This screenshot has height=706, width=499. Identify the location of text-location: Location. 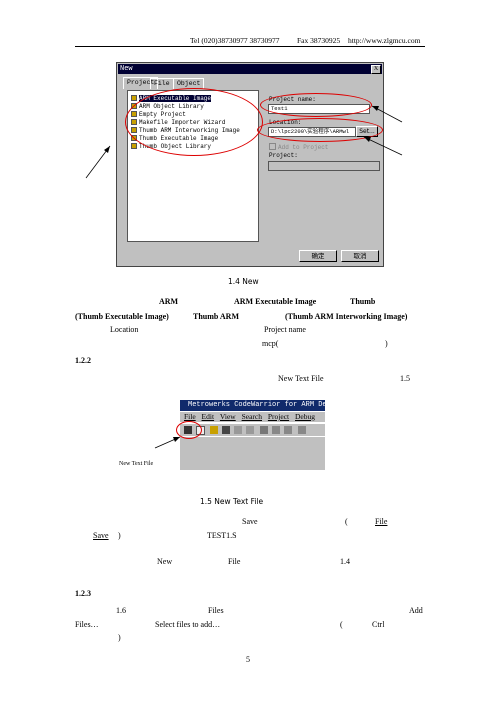
(124, 329).